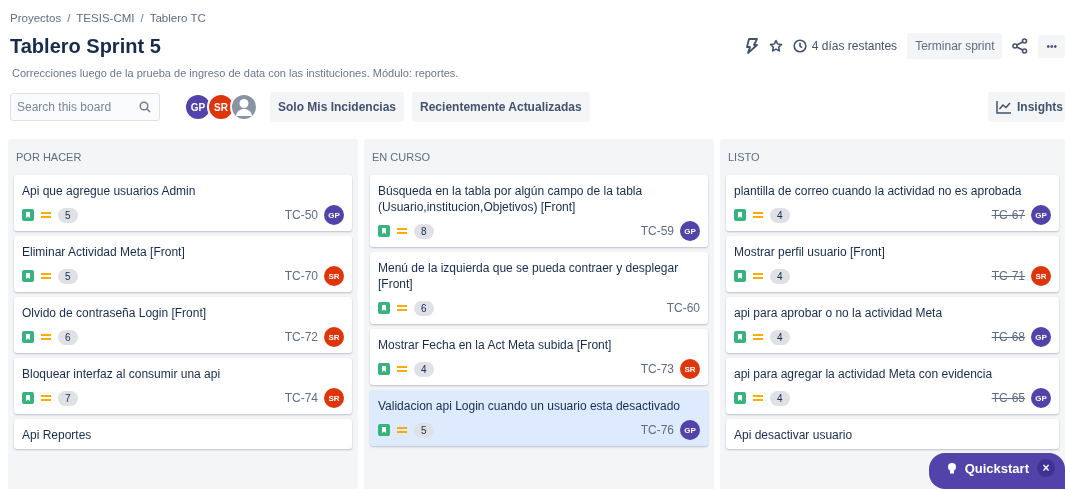 The image size is (1065, 489). What do you see at coordinates (401, 157) in the screenshot?
I see `column-title: EN CURSO` at bounding box center [401, 157].